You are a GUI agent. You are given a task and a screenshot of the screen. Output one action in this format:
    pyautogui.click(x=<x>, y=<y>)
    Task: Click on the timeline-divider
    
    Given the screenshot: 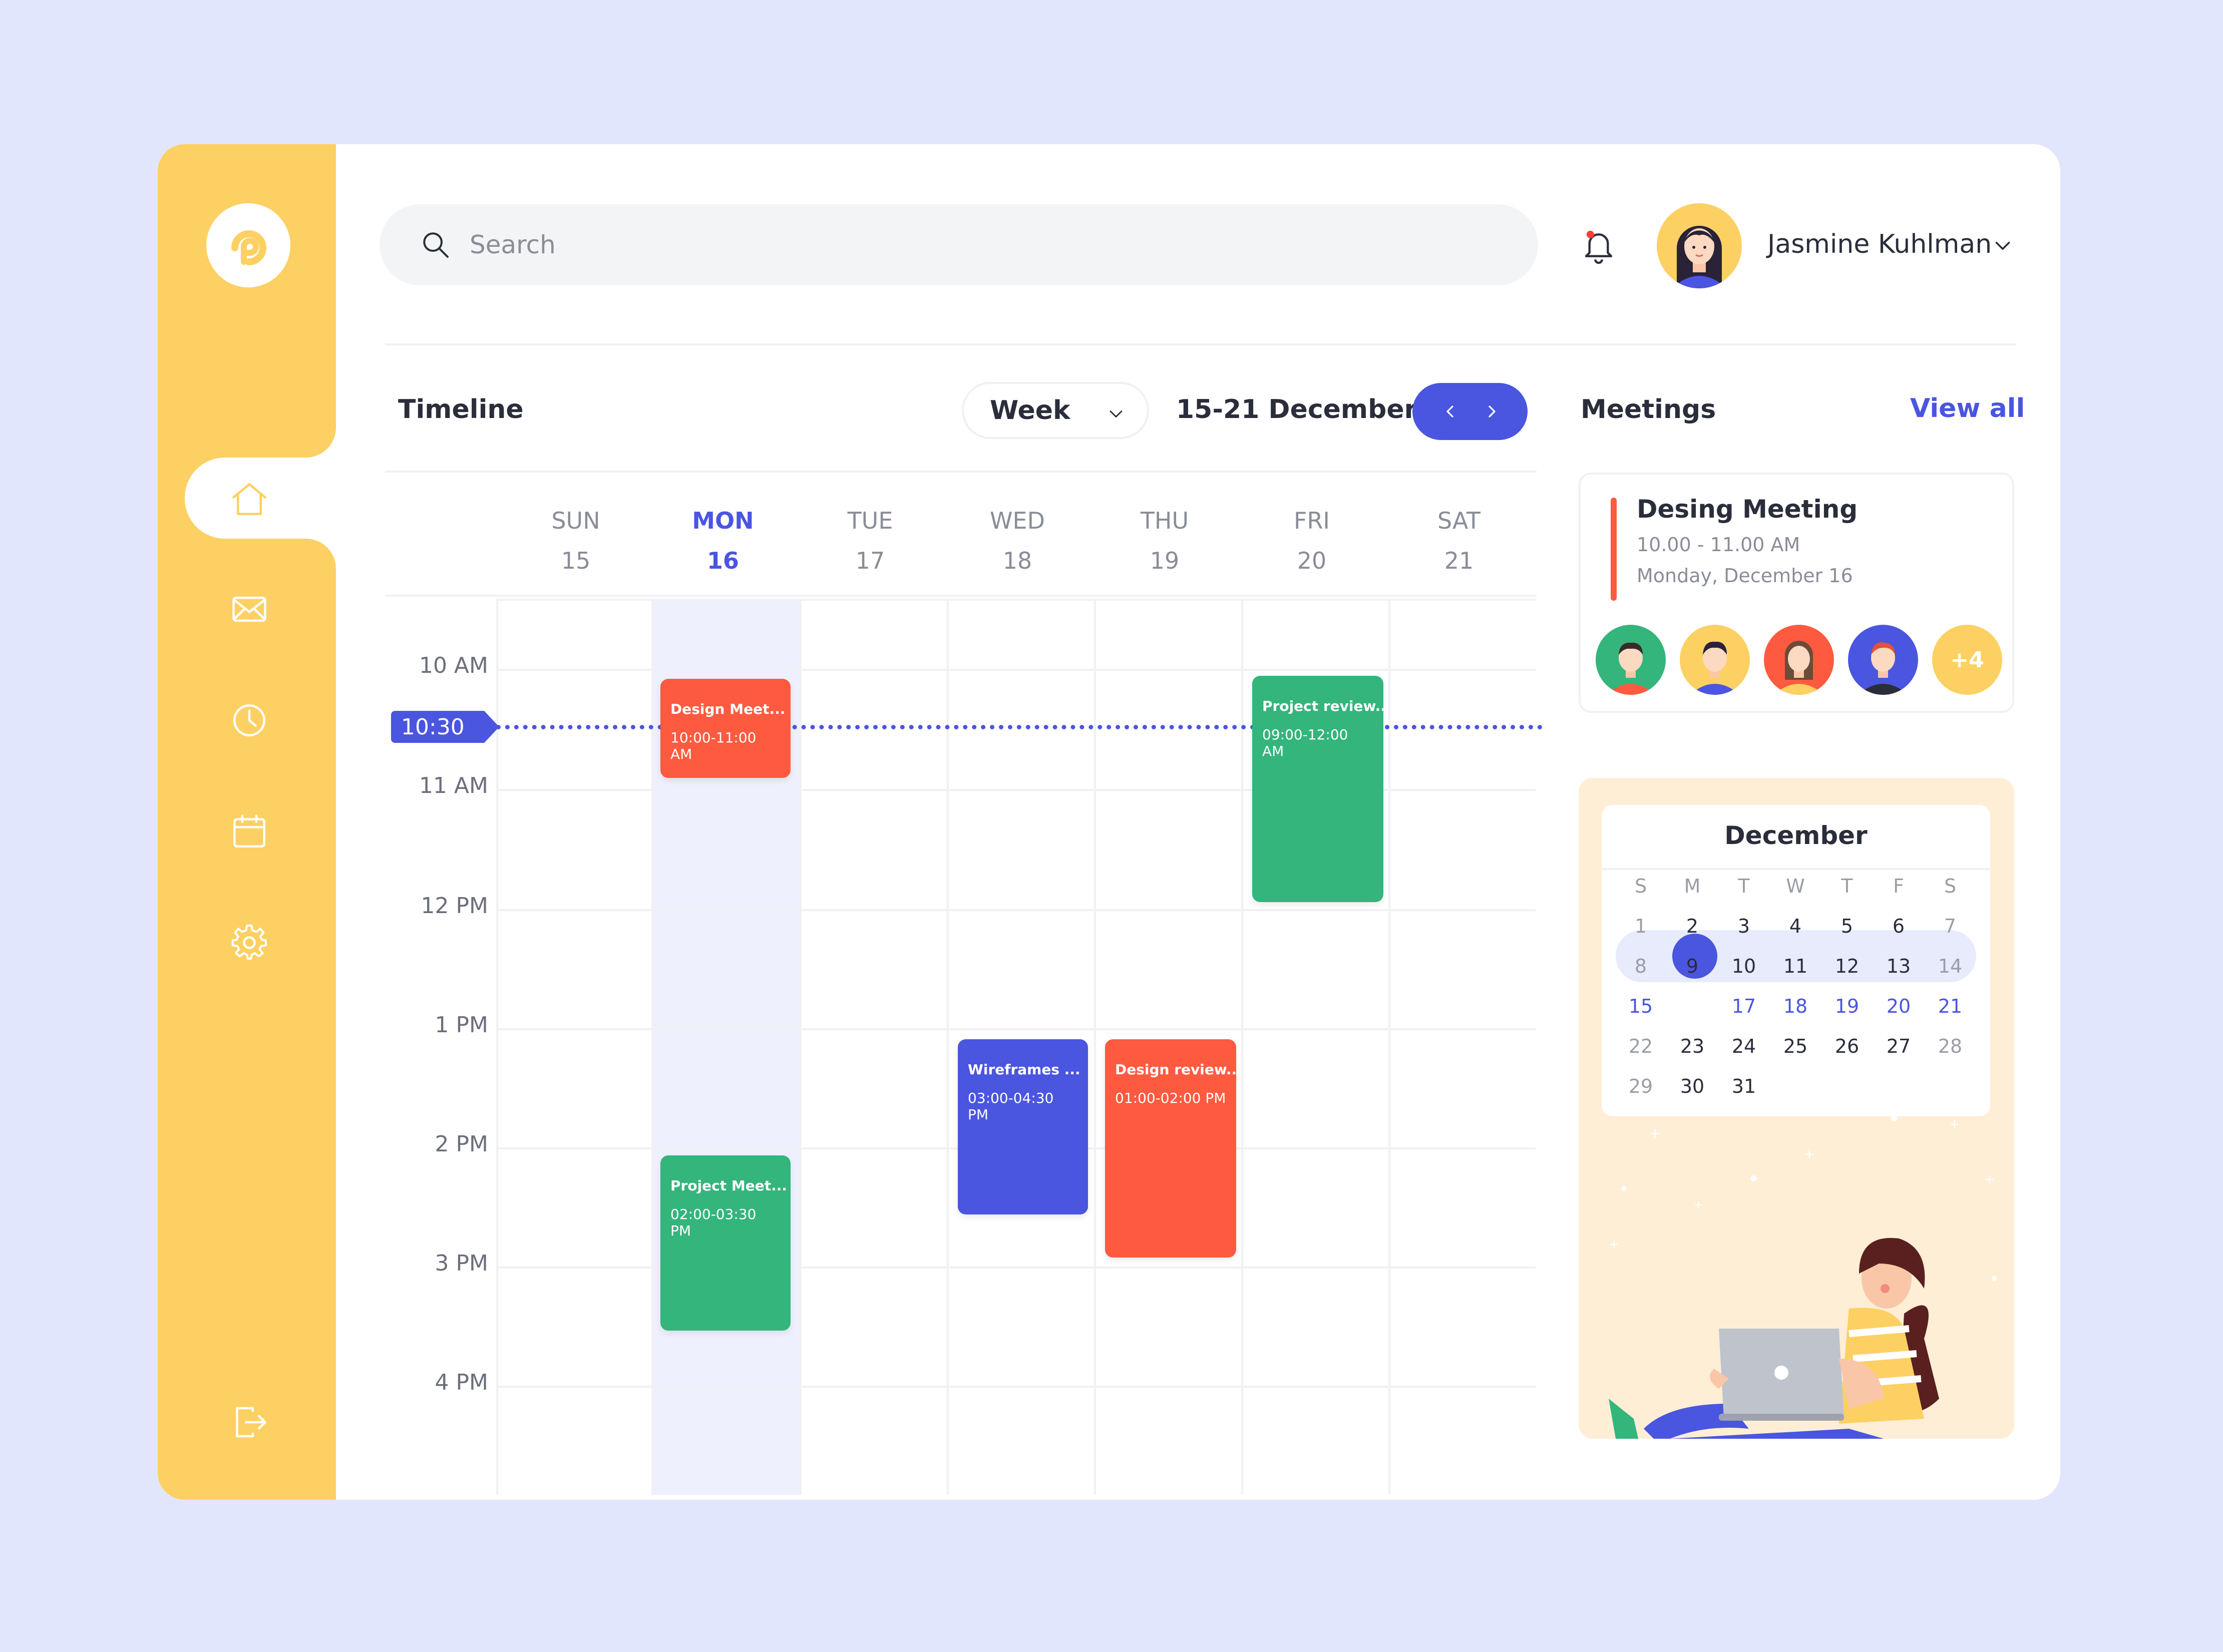 What is the action you would take?
    pyautogui.click(x=961, y=472)
    